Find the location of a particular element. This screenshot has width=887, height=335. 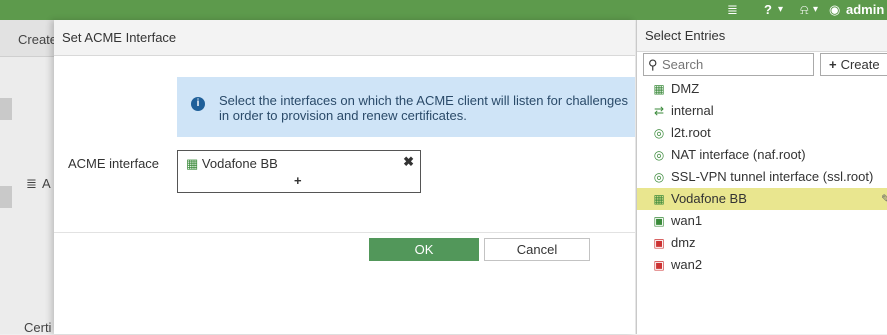

list-item-label: l2t.root is located at coordinates (691, 132).